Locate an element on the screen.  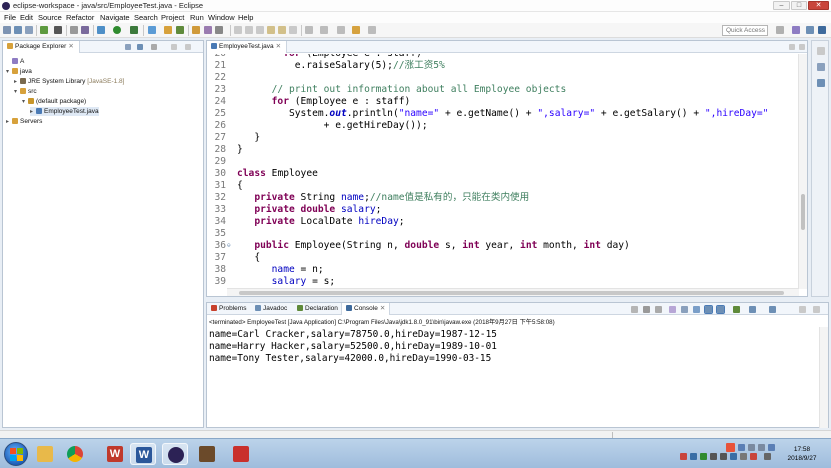
ime-icon is located at coordinates (730, 447).